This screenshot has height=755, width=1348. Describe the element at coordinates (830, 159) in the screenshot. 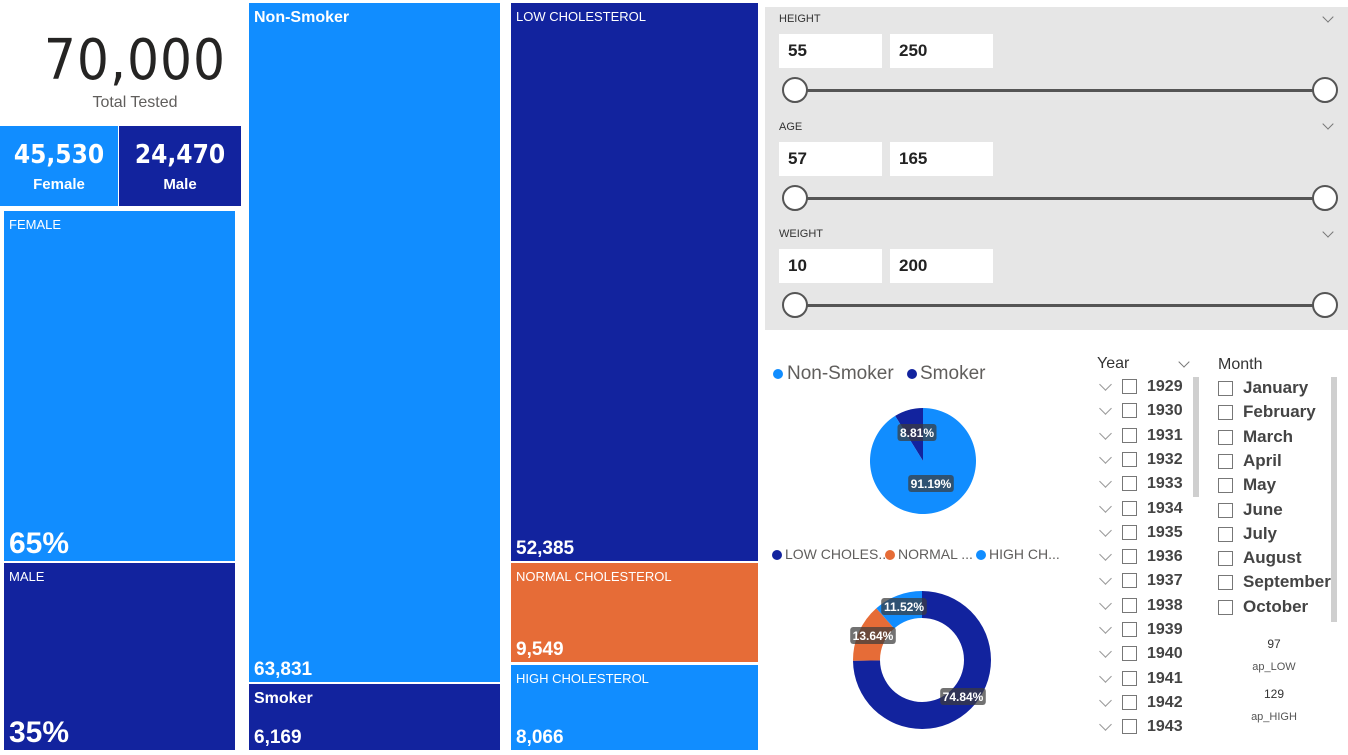

I see `age-min-input: 57` at that location.